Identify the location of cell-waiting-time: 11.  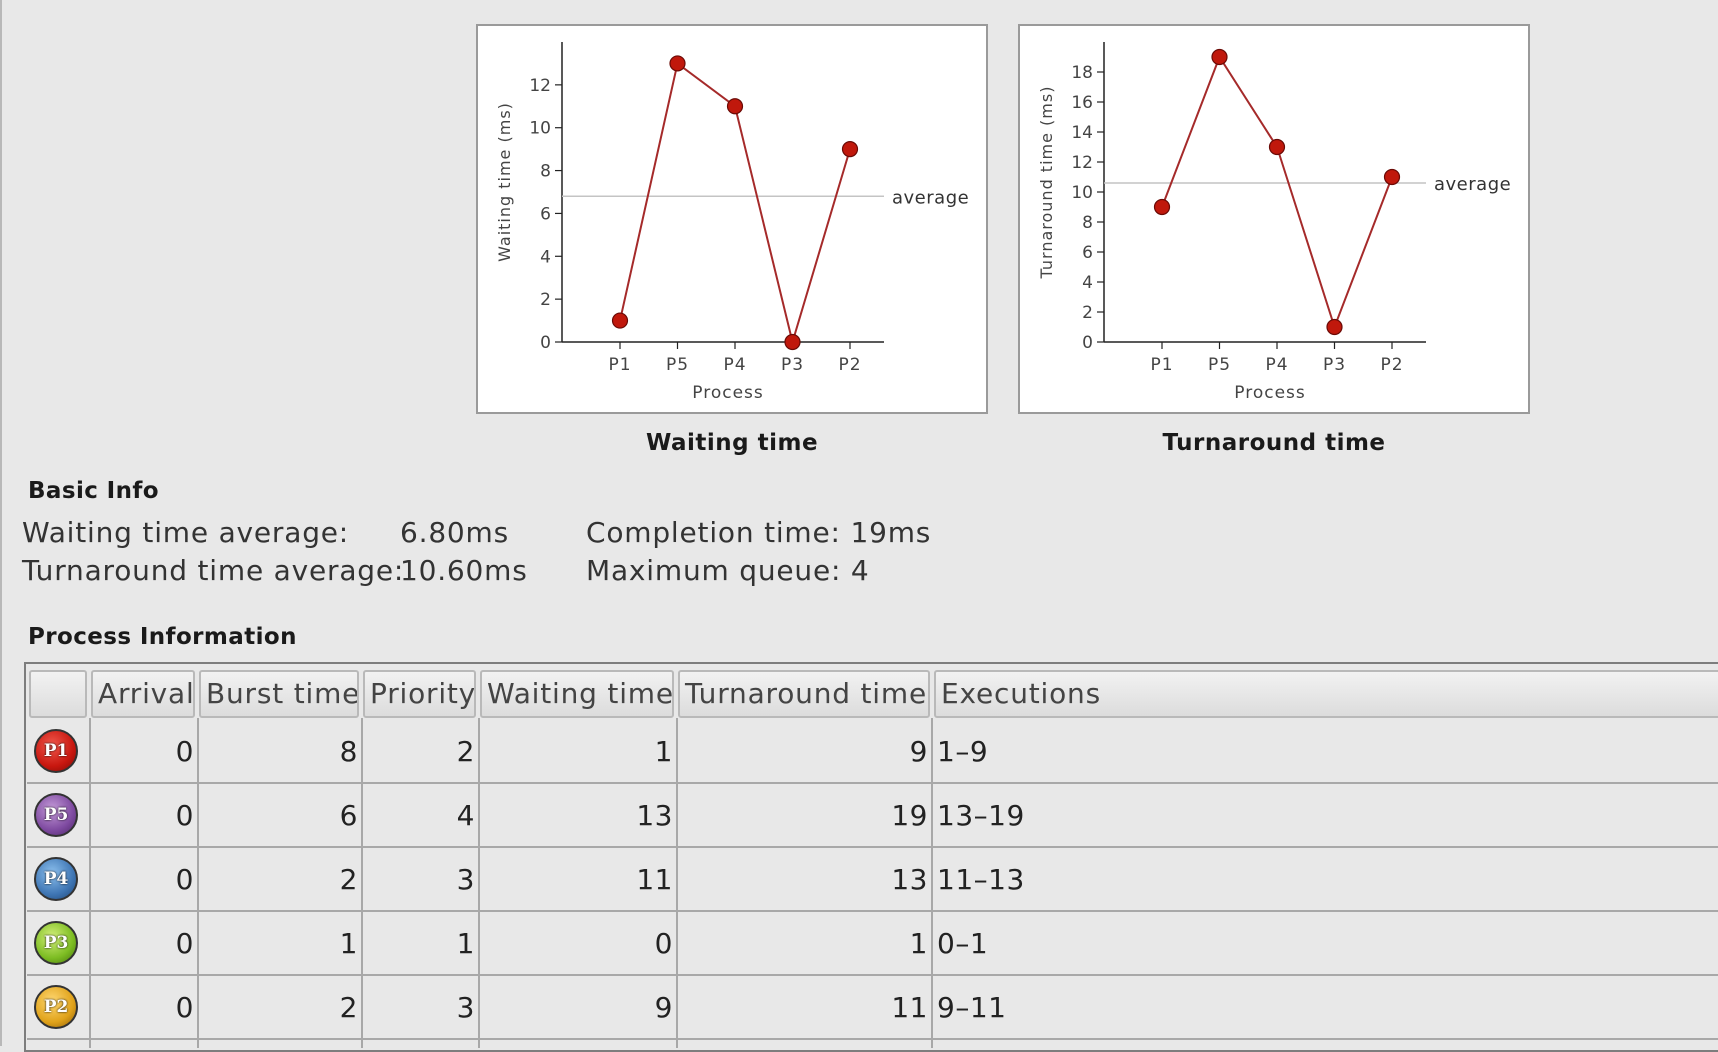
(654, 879).